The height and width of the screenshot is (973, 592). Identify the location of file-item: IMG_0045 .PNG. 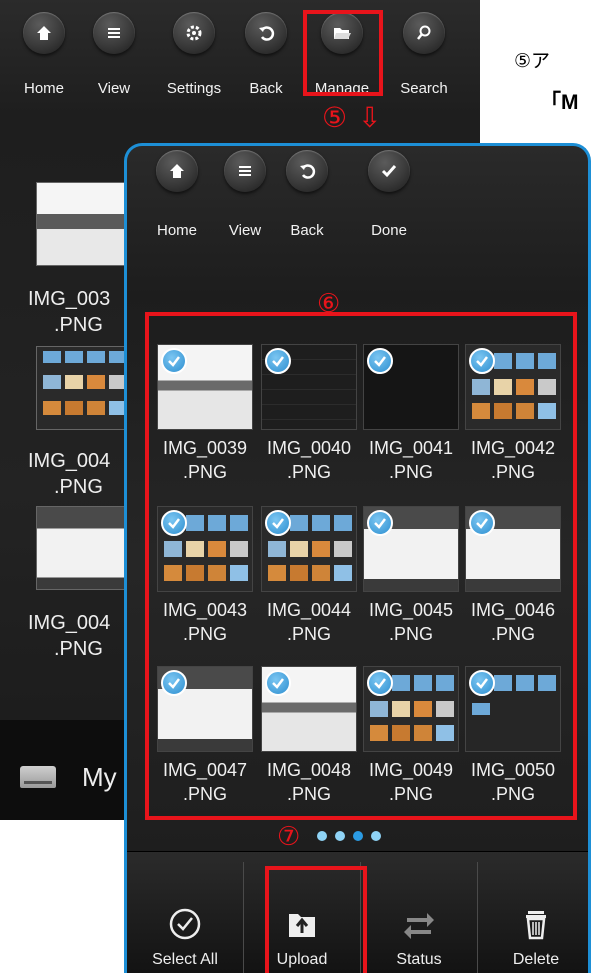
(411, 576).